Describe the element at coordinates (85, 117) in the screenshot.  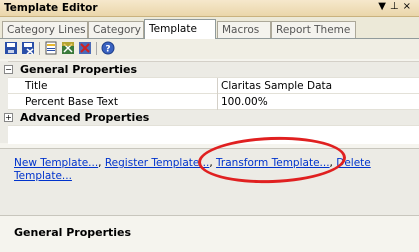
I see `category-label: Advanced Properties` at that location.